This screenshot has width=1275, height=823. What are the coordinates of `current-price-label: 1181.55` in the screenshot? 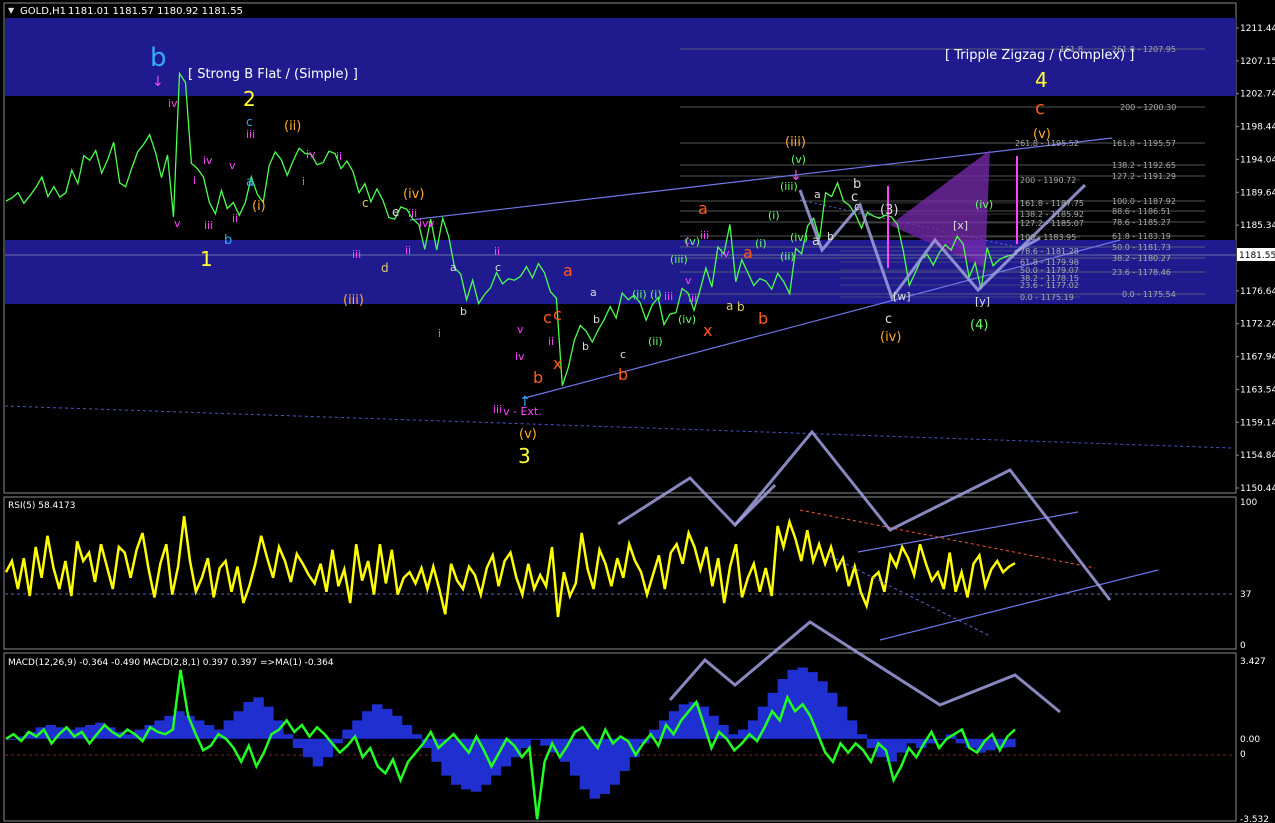 It's located at (1257, 256).